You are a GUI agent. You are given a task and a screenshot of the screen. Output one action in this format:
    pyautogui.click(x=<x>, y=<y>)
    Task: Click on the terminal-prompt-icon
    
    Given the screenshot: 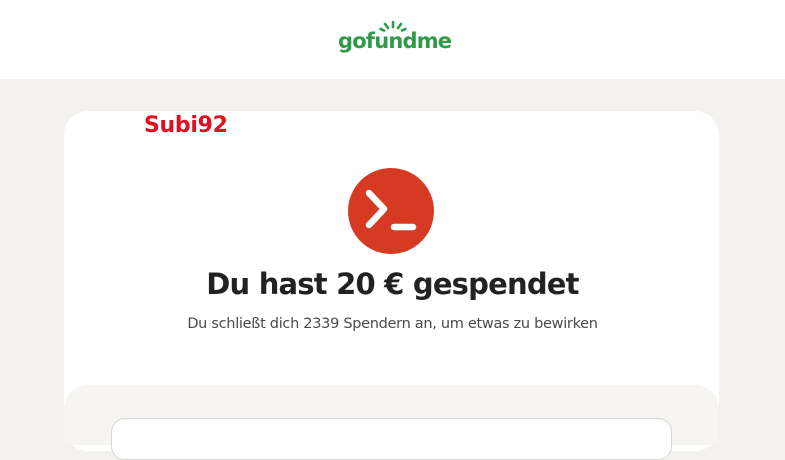 What is the action you would take?
    pyautogui.click(x=391, y=211)
    